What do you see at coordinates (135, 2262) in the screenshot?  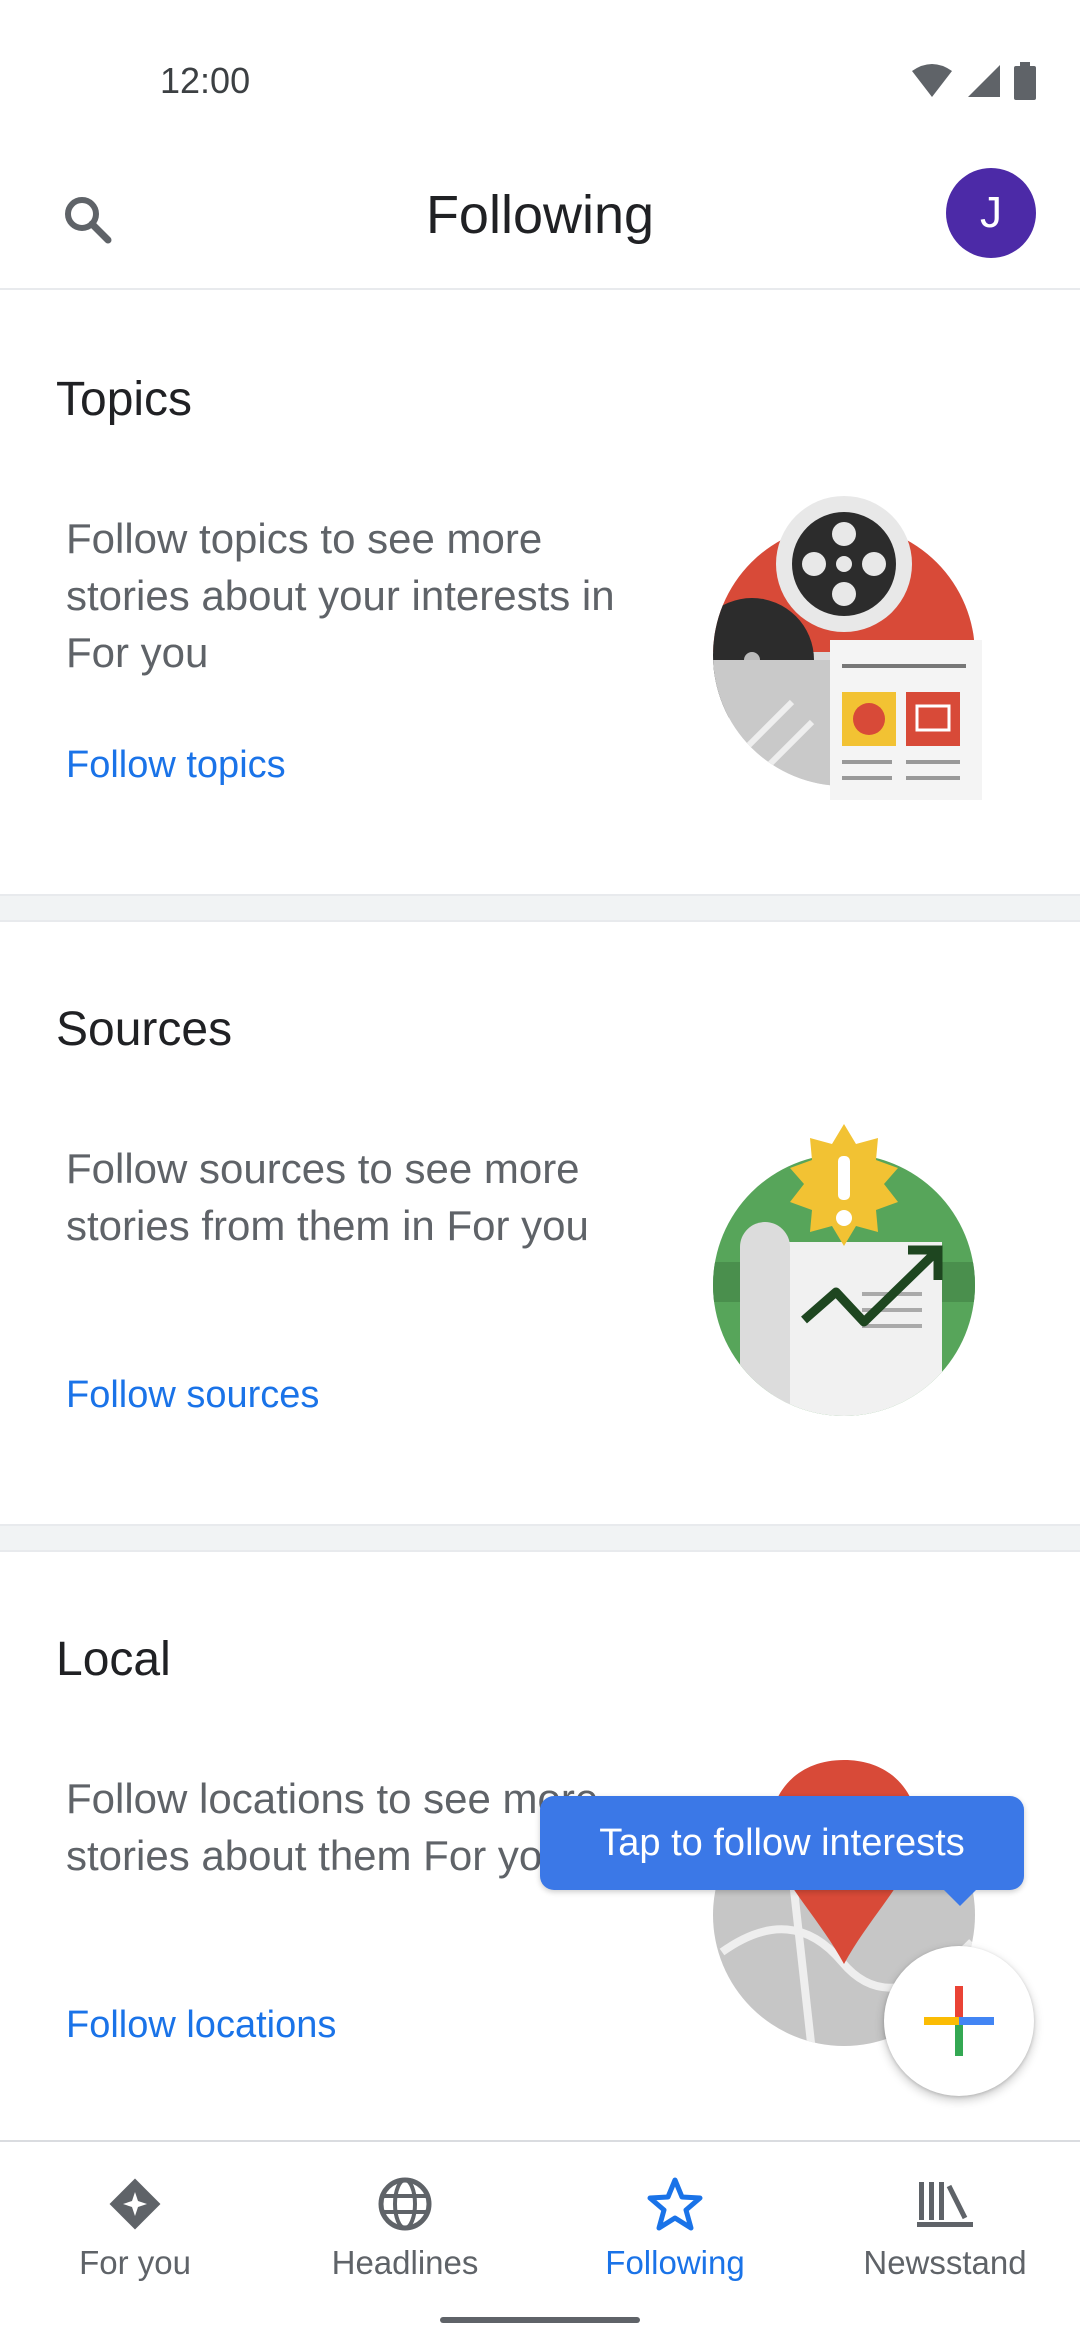 I see `nav-label: For you` at bounding box center [135, 2262].